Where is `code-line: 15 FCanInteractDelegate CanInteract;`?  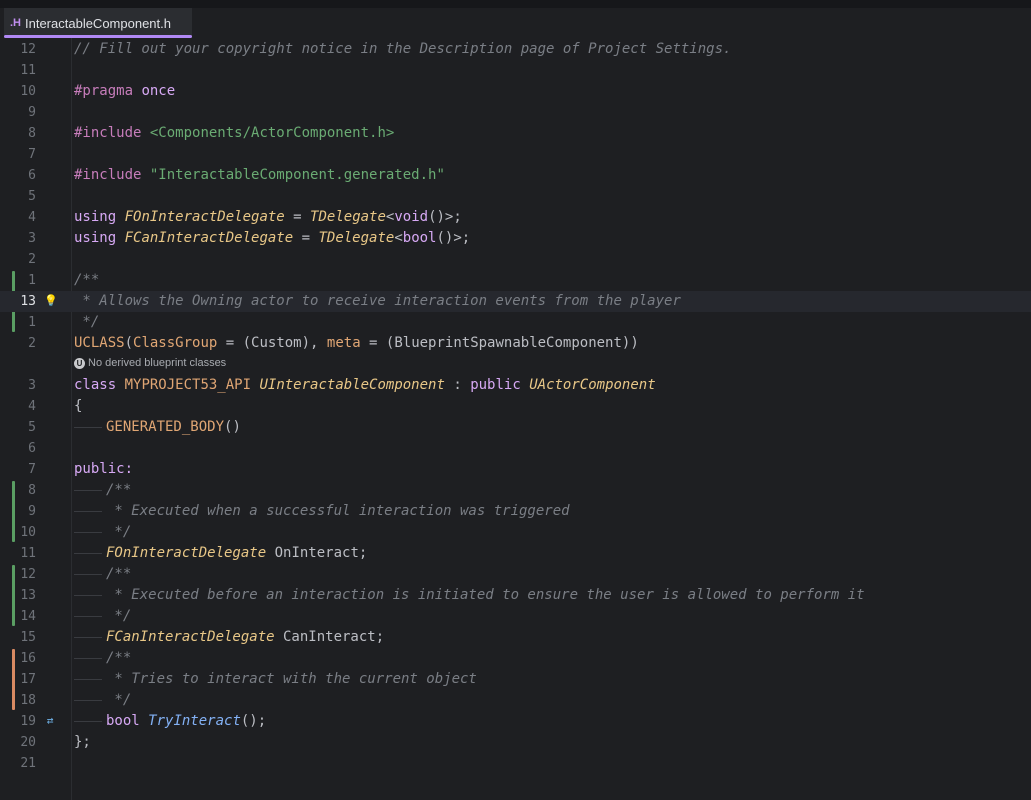 code-line: 15 FCanInteractDelegate CanInteract; is located at coordinates (515, 637).